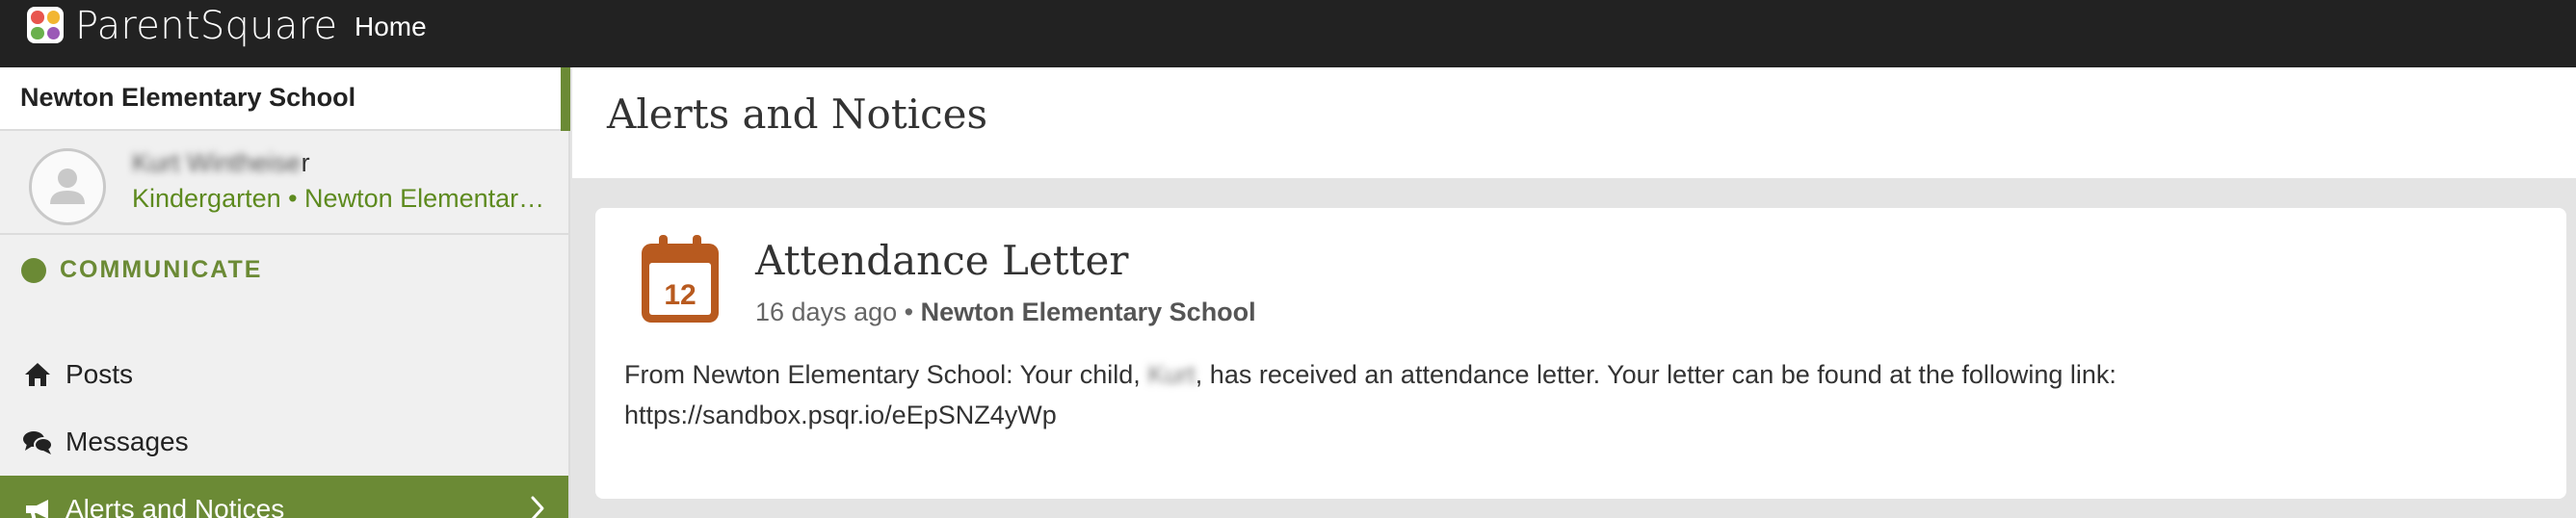 This screenshot has width=2576, height=518. What do you see at coordinates (1288, 33) in the screenshot?
I see `top-navigation-bar: ParentSquare Home` at bounding box center [1288, 33].